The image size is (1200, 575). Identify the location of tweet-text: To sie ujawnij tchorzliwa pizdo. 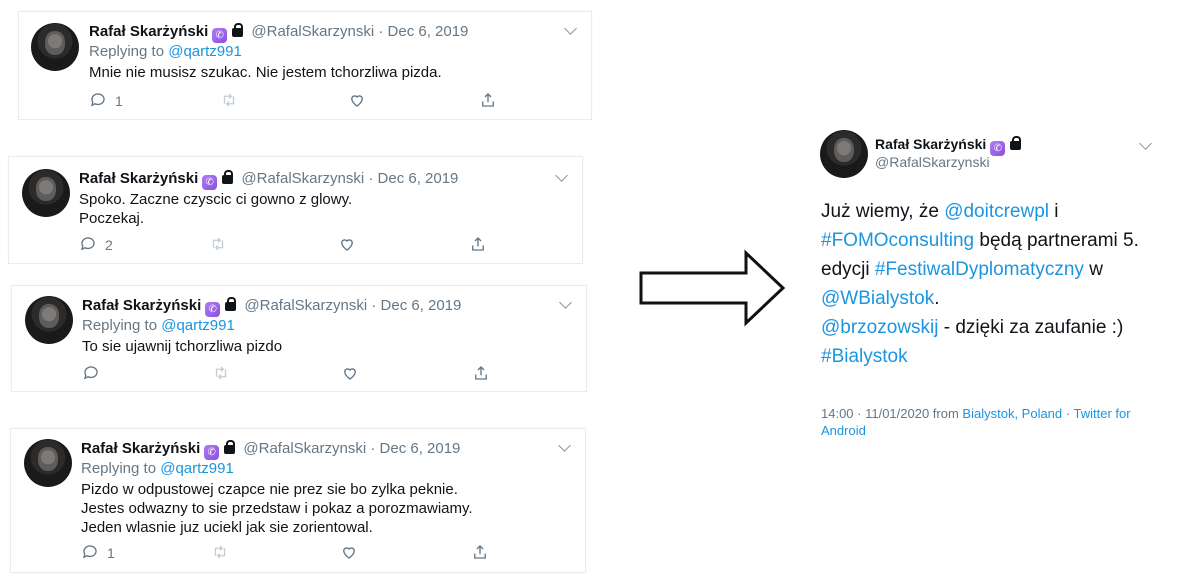
(182, 346).